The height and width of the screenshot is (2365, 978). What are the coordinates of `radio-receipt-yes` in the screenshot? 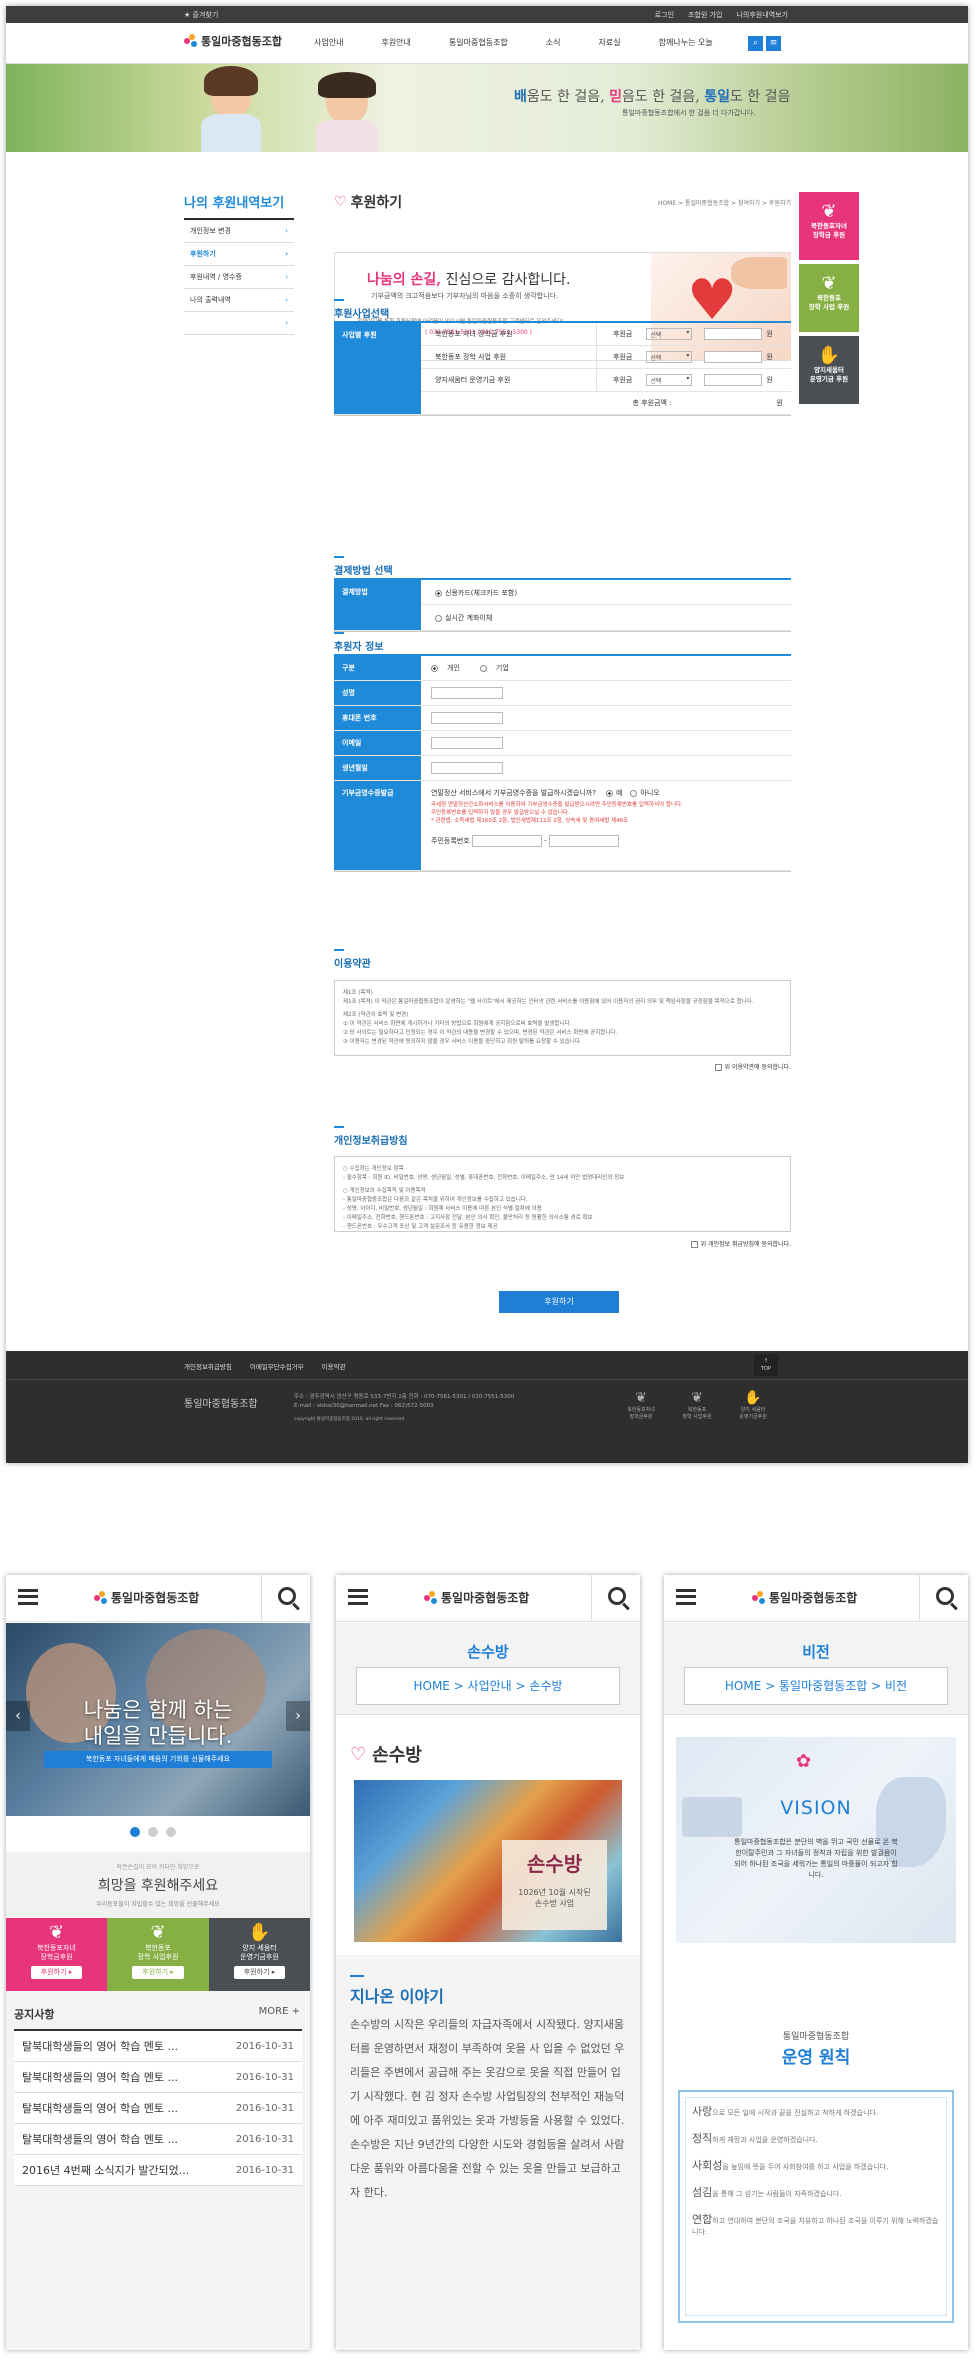 It's located at (609, 793).